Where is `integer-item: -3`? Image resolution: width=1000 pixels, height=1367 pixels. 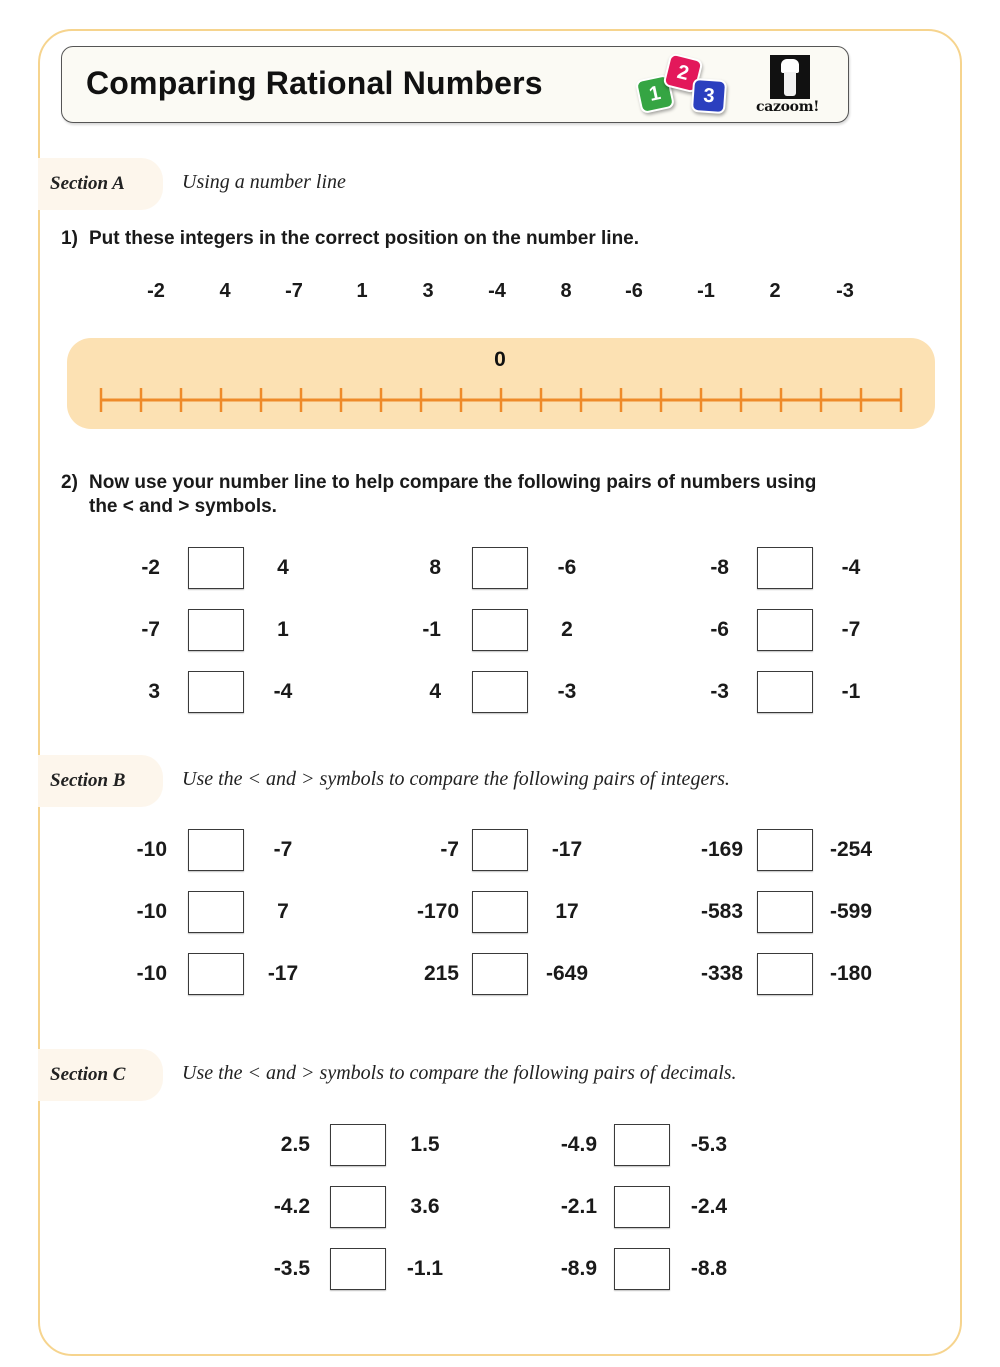 integer-item: -3 is located at coordinates (845, 291).